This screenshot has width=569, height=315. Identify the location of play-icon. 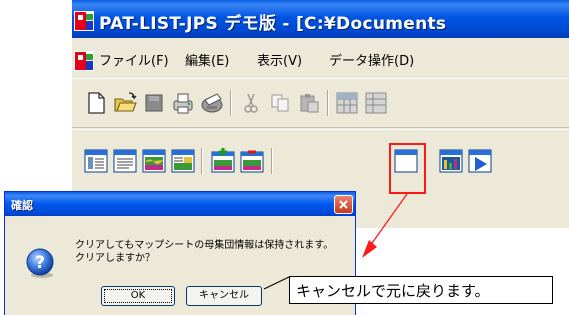
(480, 161).